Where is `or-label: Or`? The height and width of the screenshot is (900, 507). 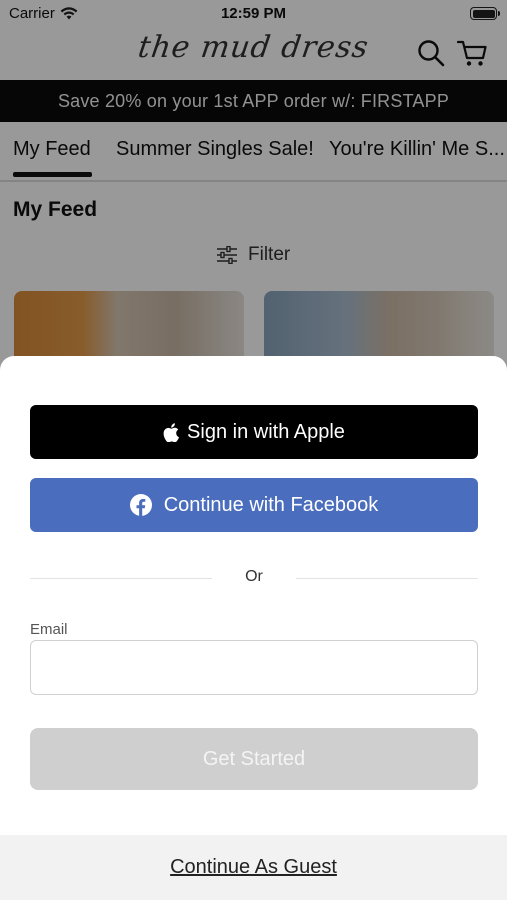
or-label: Or is located at coordinates (254, 576).